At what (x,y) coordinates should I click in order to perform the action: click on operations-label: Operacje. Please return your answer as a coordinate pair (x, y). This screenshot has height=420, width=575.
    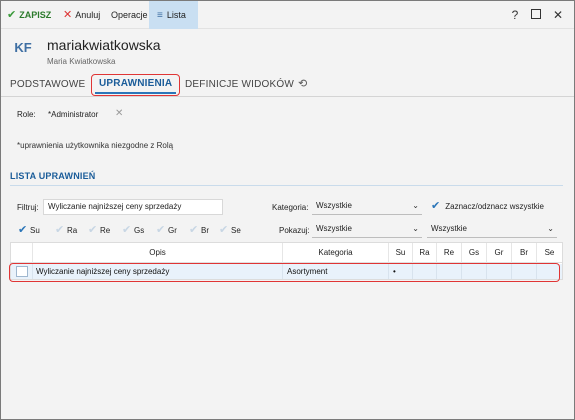
    Looking at the image, I should click on (129, 15).